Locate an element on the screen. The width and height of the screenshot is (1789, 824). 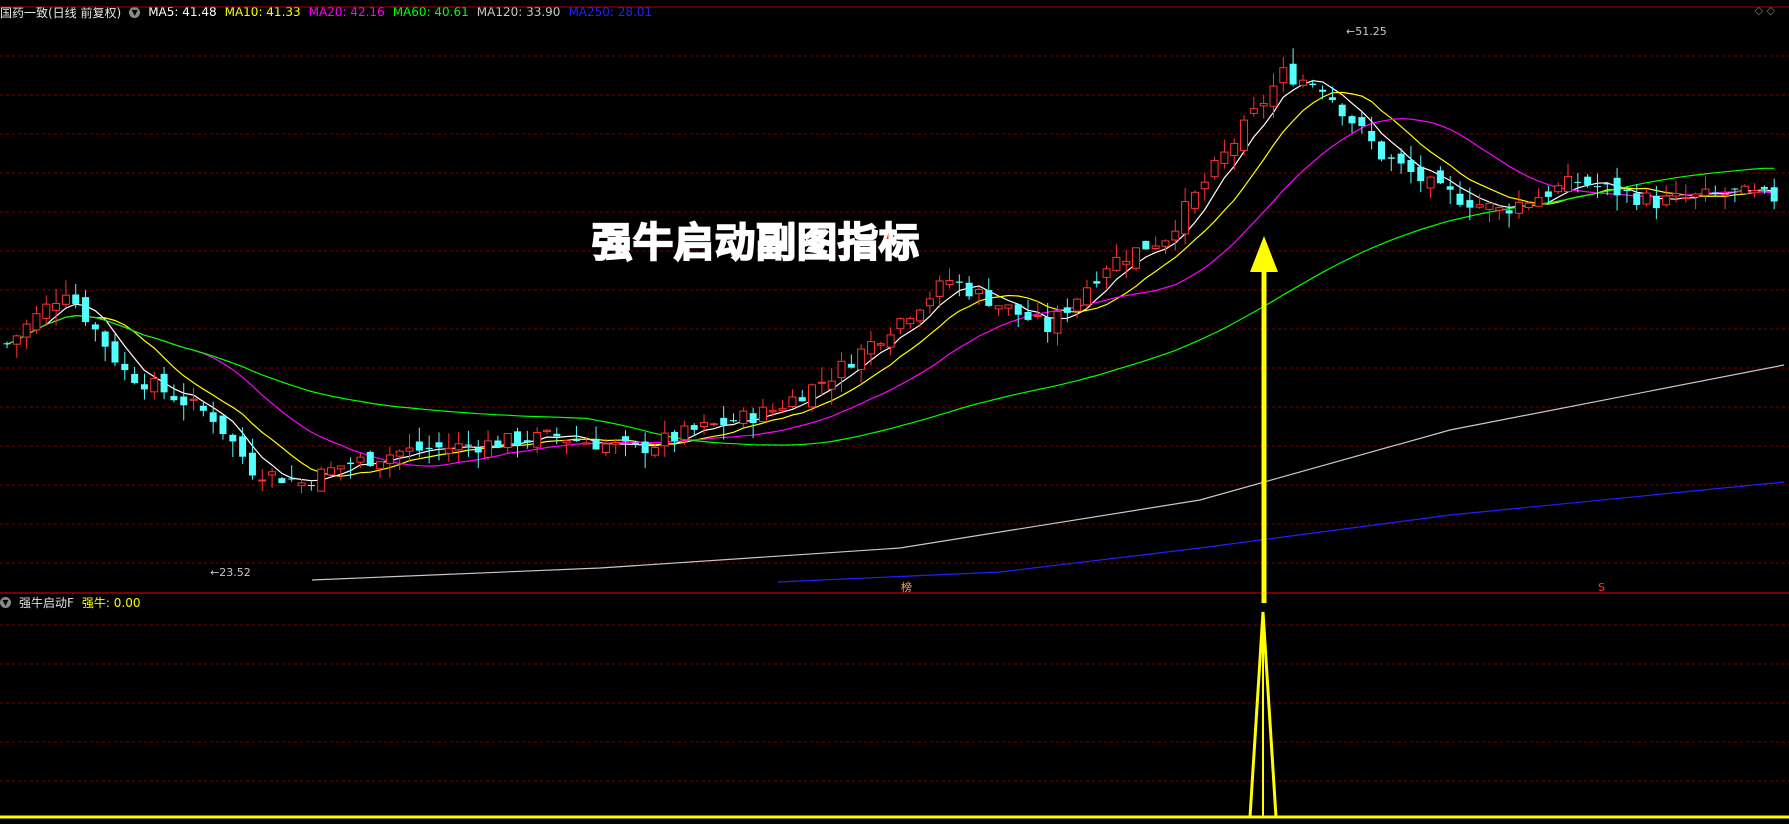
low-price-label: ←23.52 is located at coordinates (230, 572).